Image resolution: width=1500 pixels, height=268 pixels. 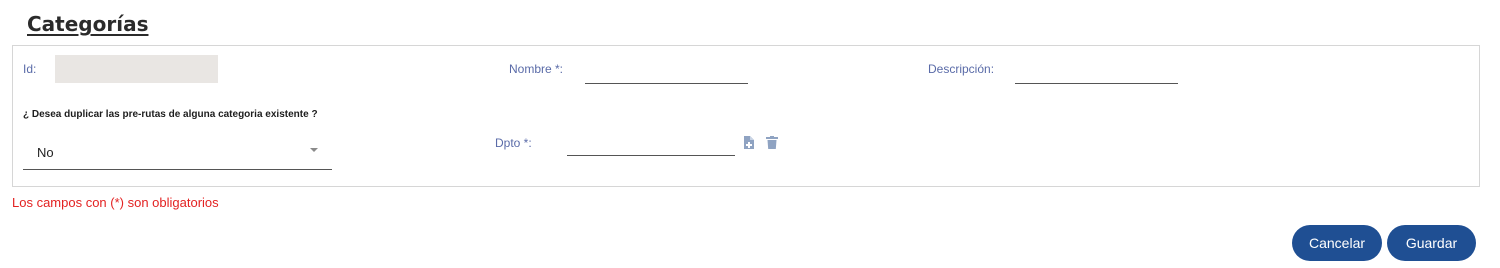 What do you see at coordinates (136, 69) in the screenshot?
I see `id-field` at bounding box center [136, 69].